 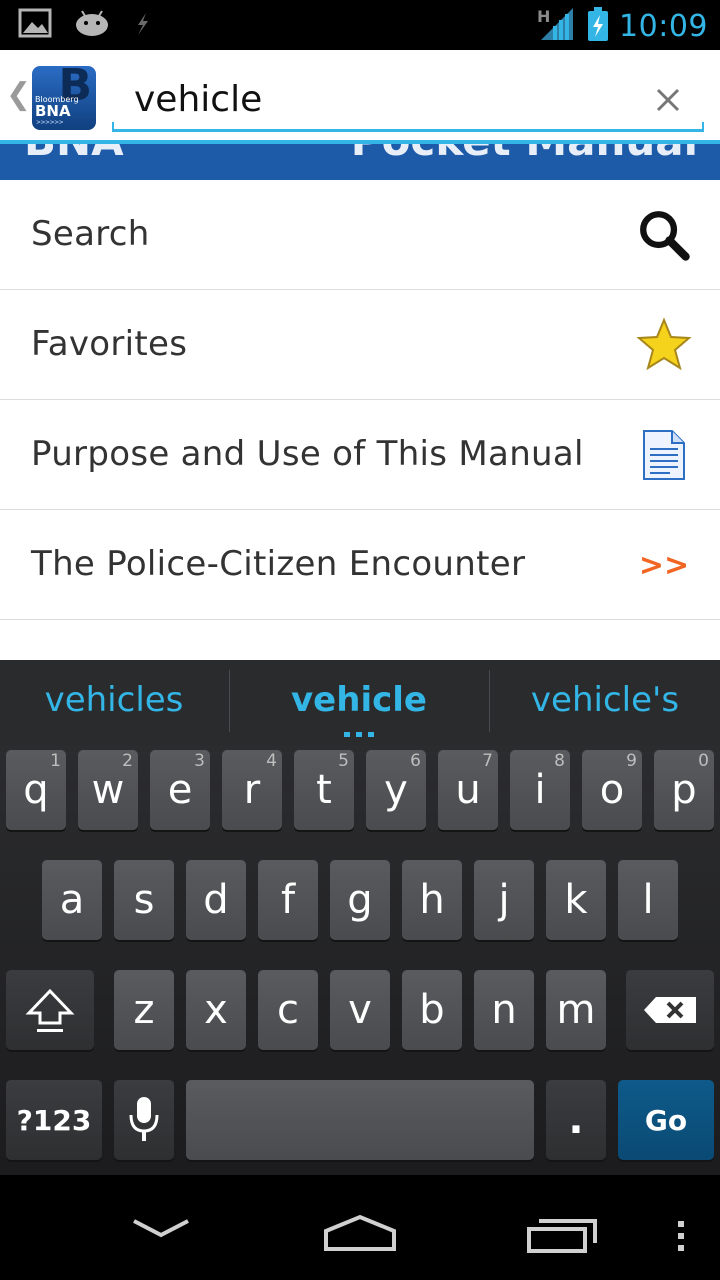 I want to click on space-key, so click(x=360, y=1120).